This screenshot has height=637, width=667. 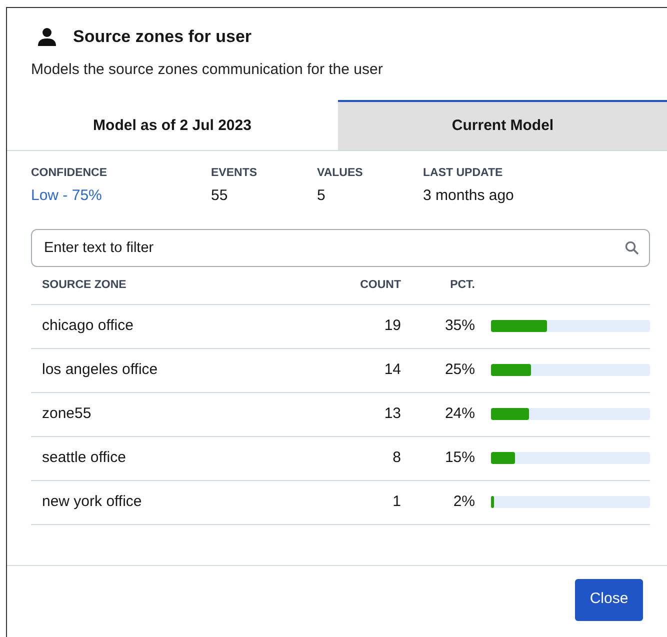 What do you see at coordinates (609, 599) in the screenshot?
I see `close-button: Close` at bounding box center [609, 599].